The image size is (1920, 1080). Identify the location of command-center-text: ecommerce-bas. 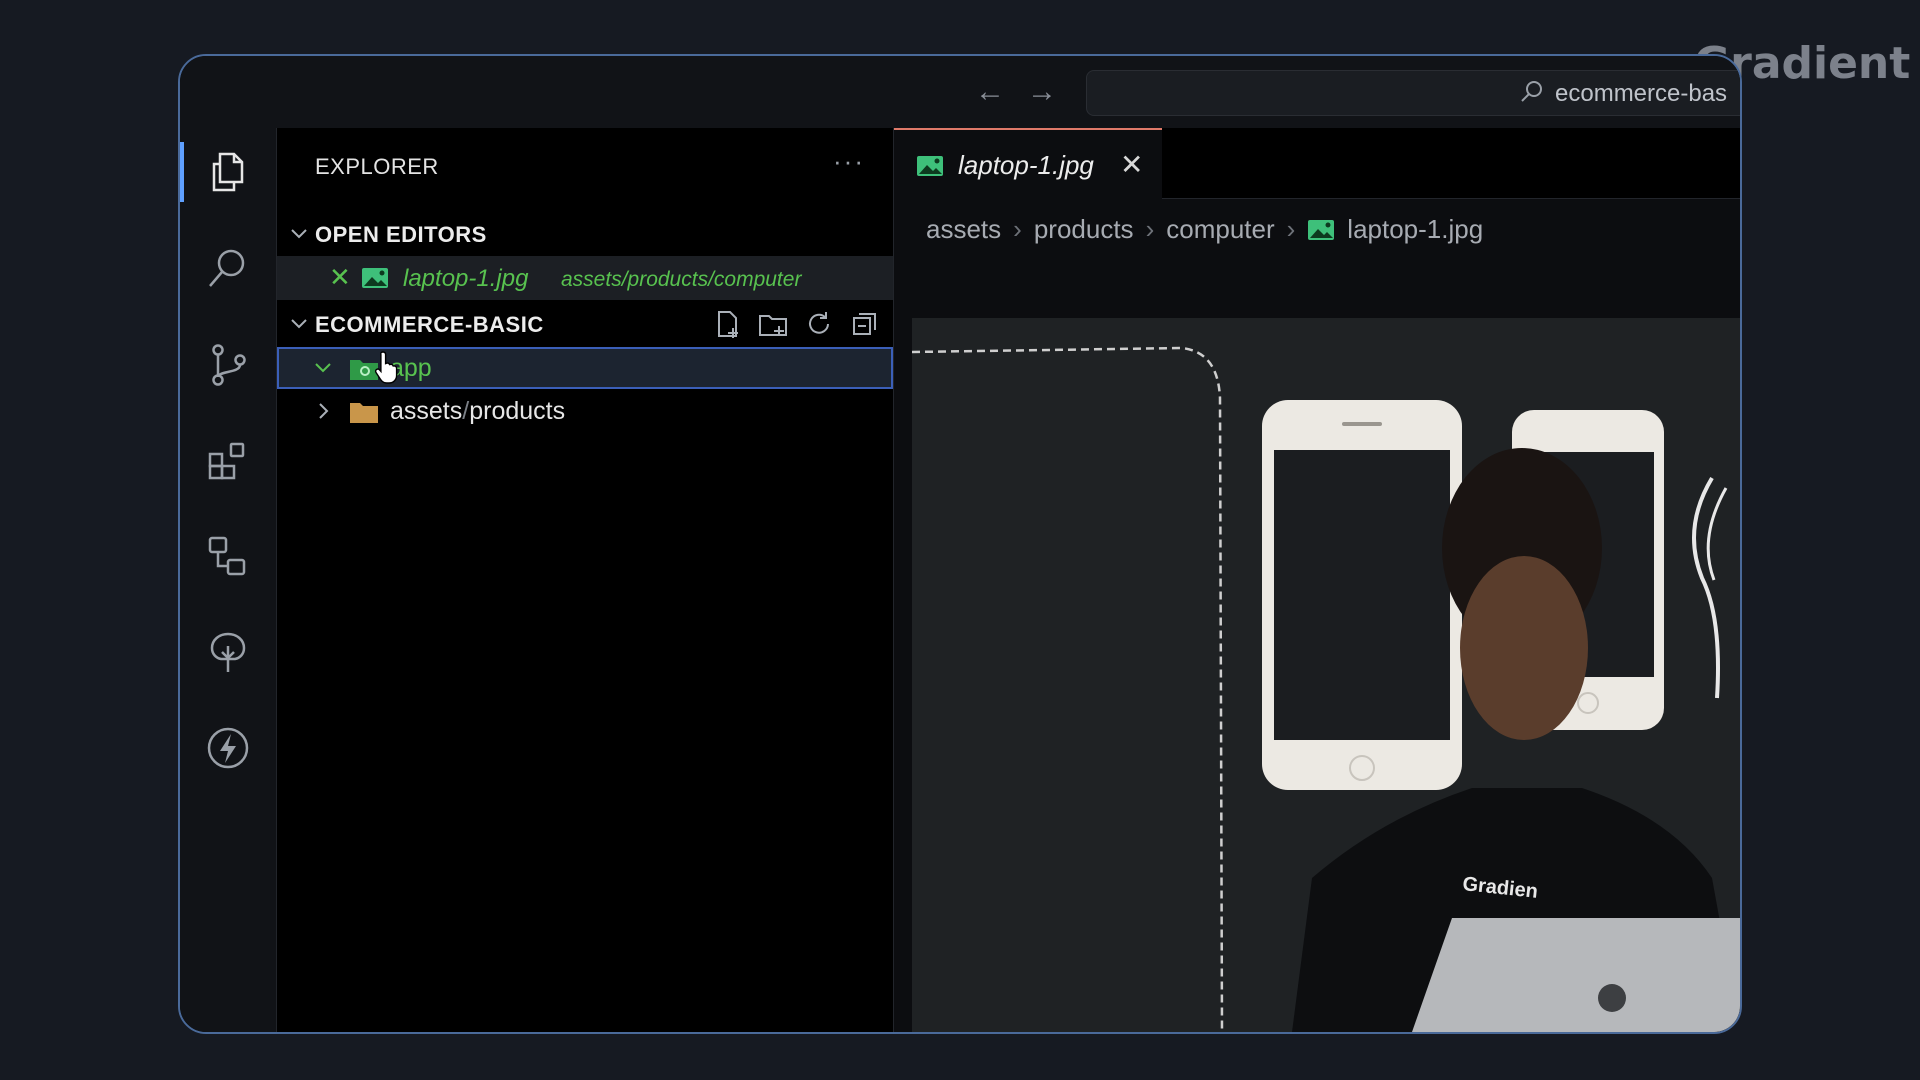
(1641, 93).